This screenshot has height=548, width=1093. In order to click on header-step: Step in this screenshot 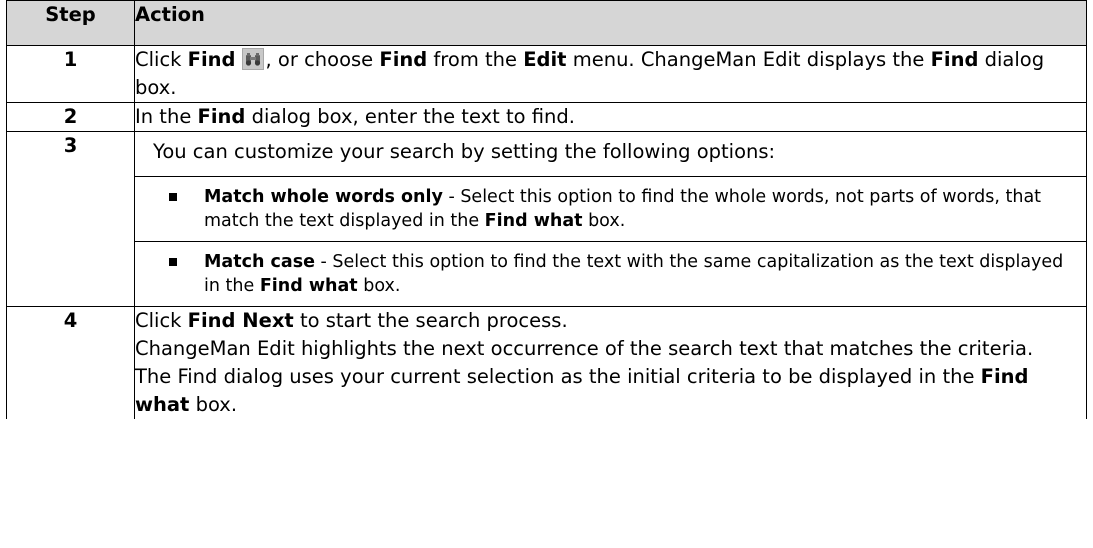, I will do `click(70, 23)`.